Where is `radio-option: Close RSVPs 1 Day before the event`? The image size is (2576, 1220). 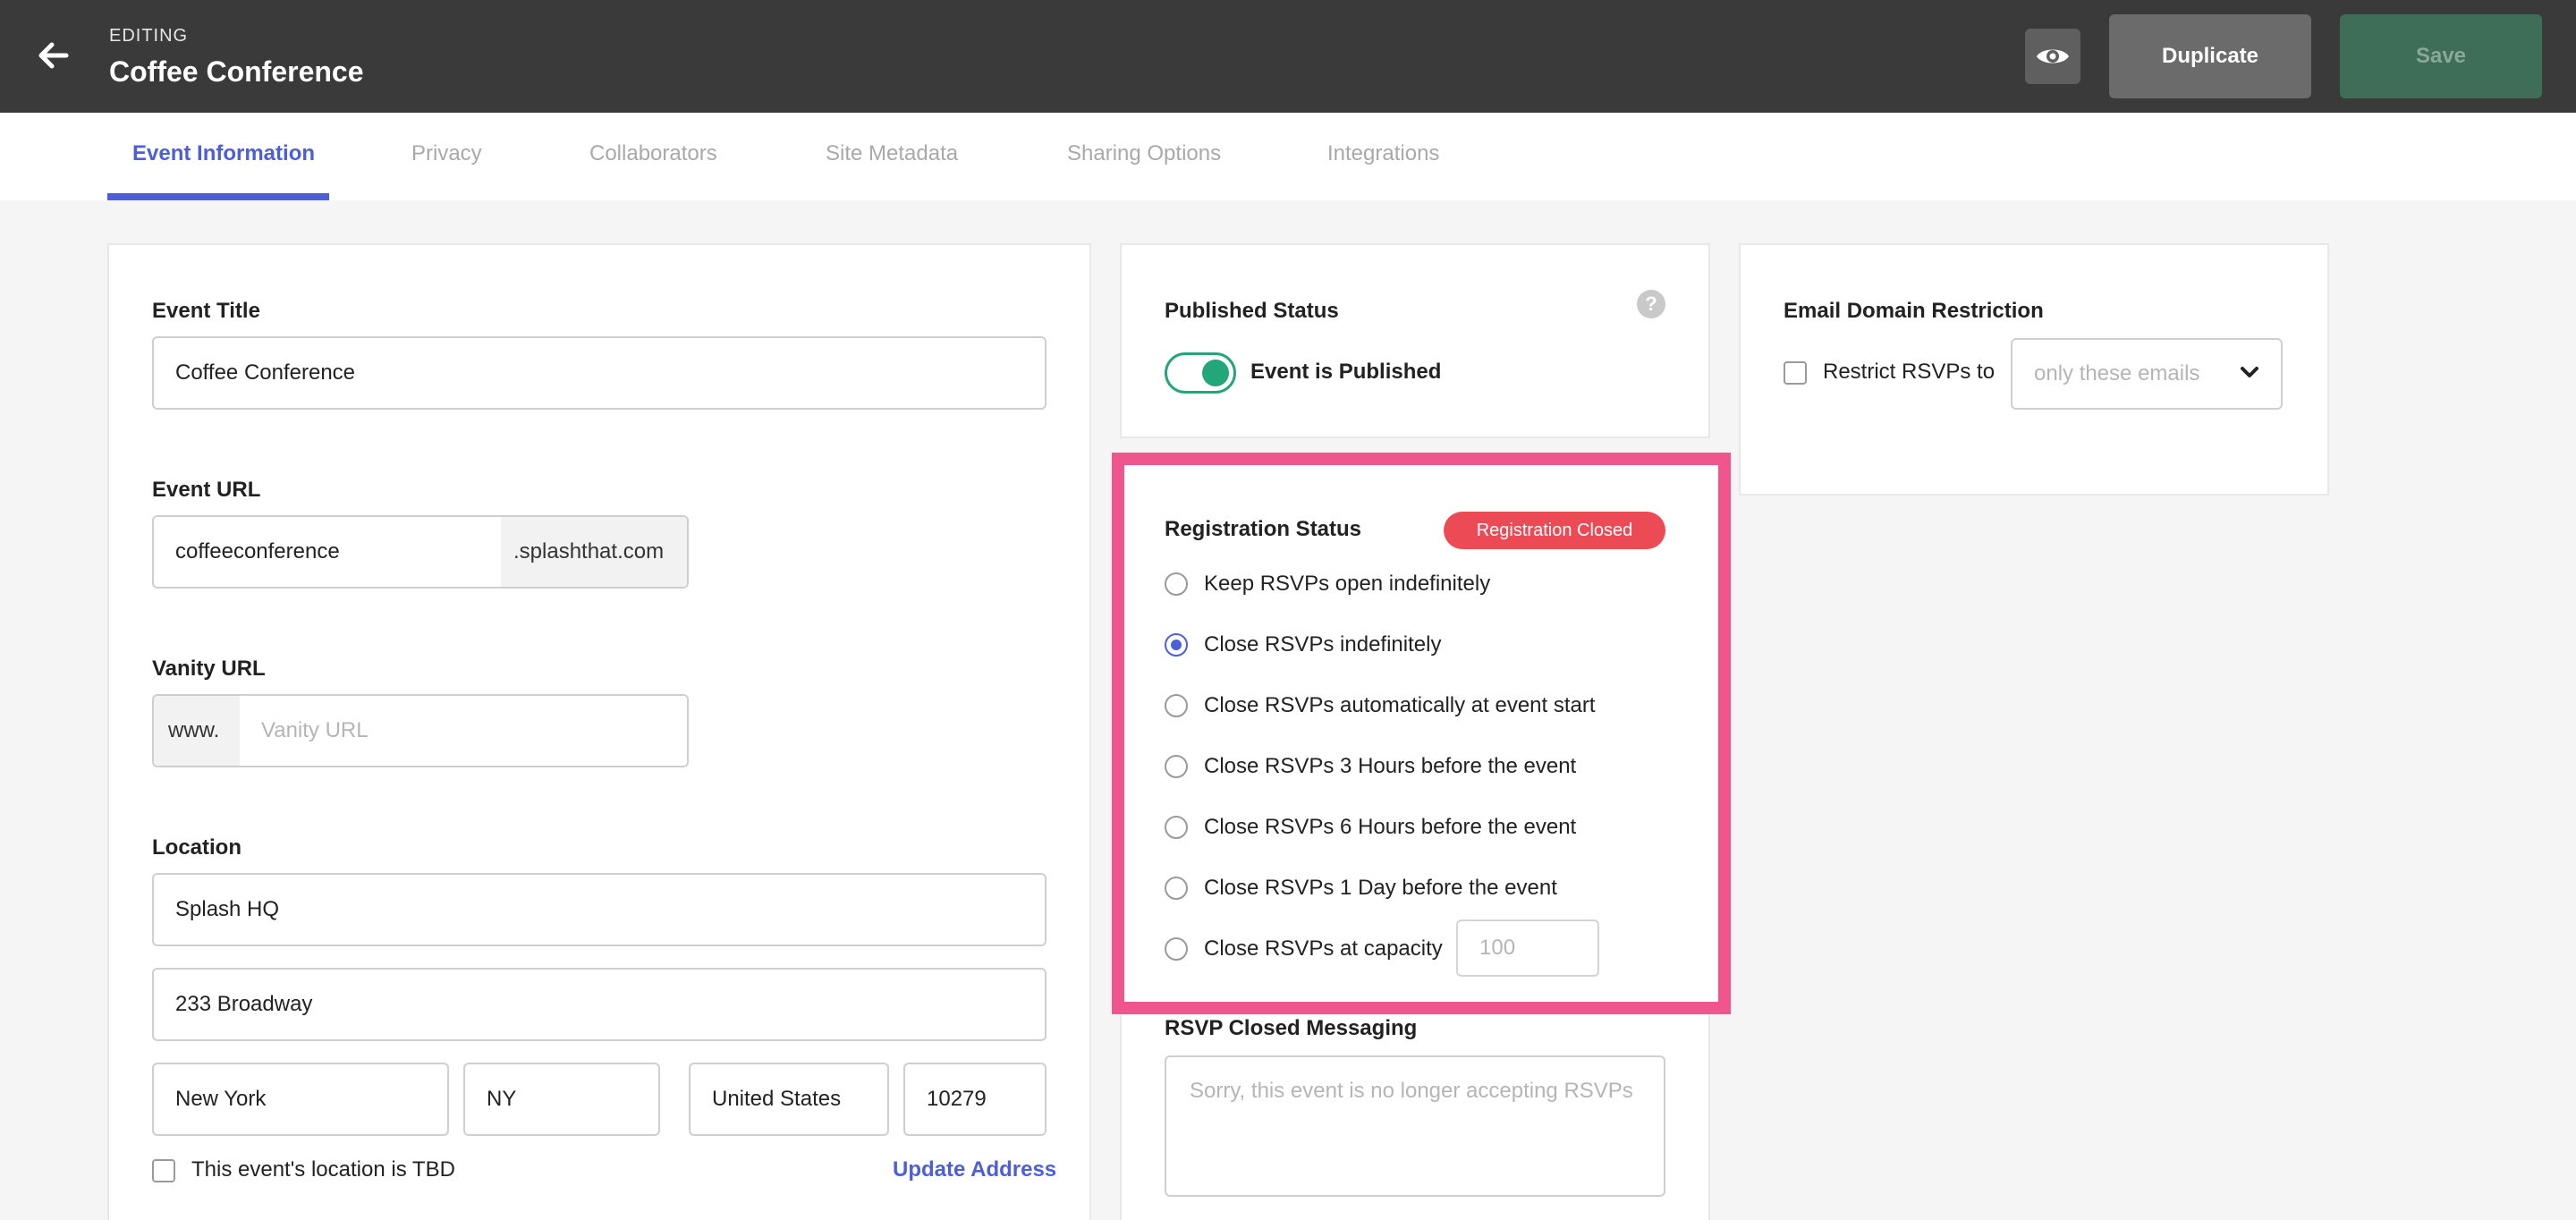 radio-option: Close RSVPs 1 Day before the event is located at coordinates (1361, 888).